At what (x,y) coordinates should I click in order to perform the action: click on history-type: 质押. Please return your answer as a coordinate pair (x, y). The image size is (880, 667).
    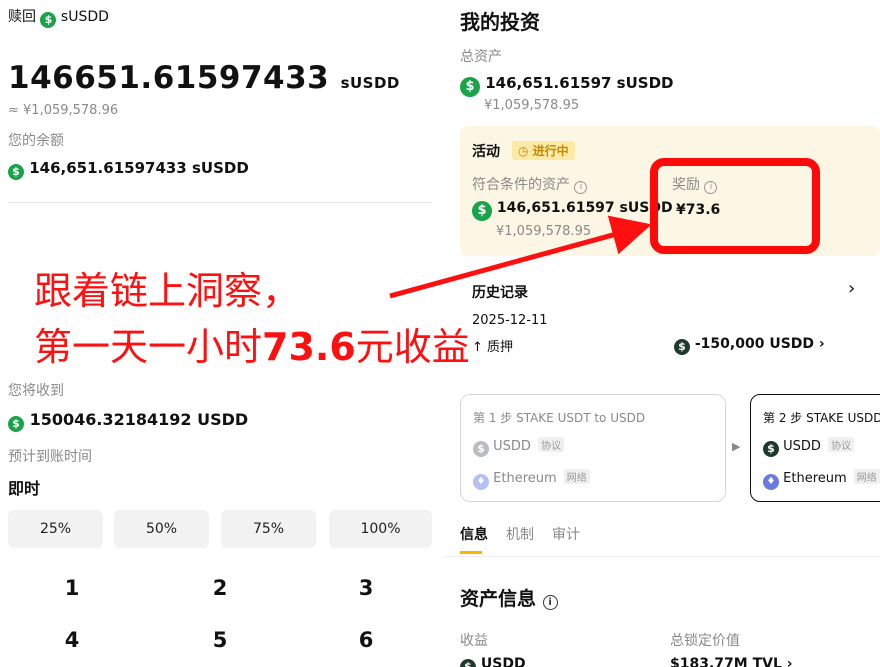
    Looking at the image, I should click on (500, 347).